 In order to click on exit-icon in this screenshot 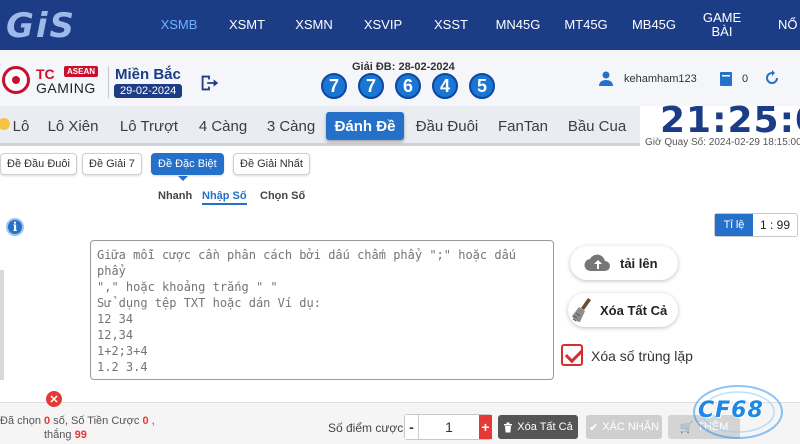, I will do `click(209, 83)`.